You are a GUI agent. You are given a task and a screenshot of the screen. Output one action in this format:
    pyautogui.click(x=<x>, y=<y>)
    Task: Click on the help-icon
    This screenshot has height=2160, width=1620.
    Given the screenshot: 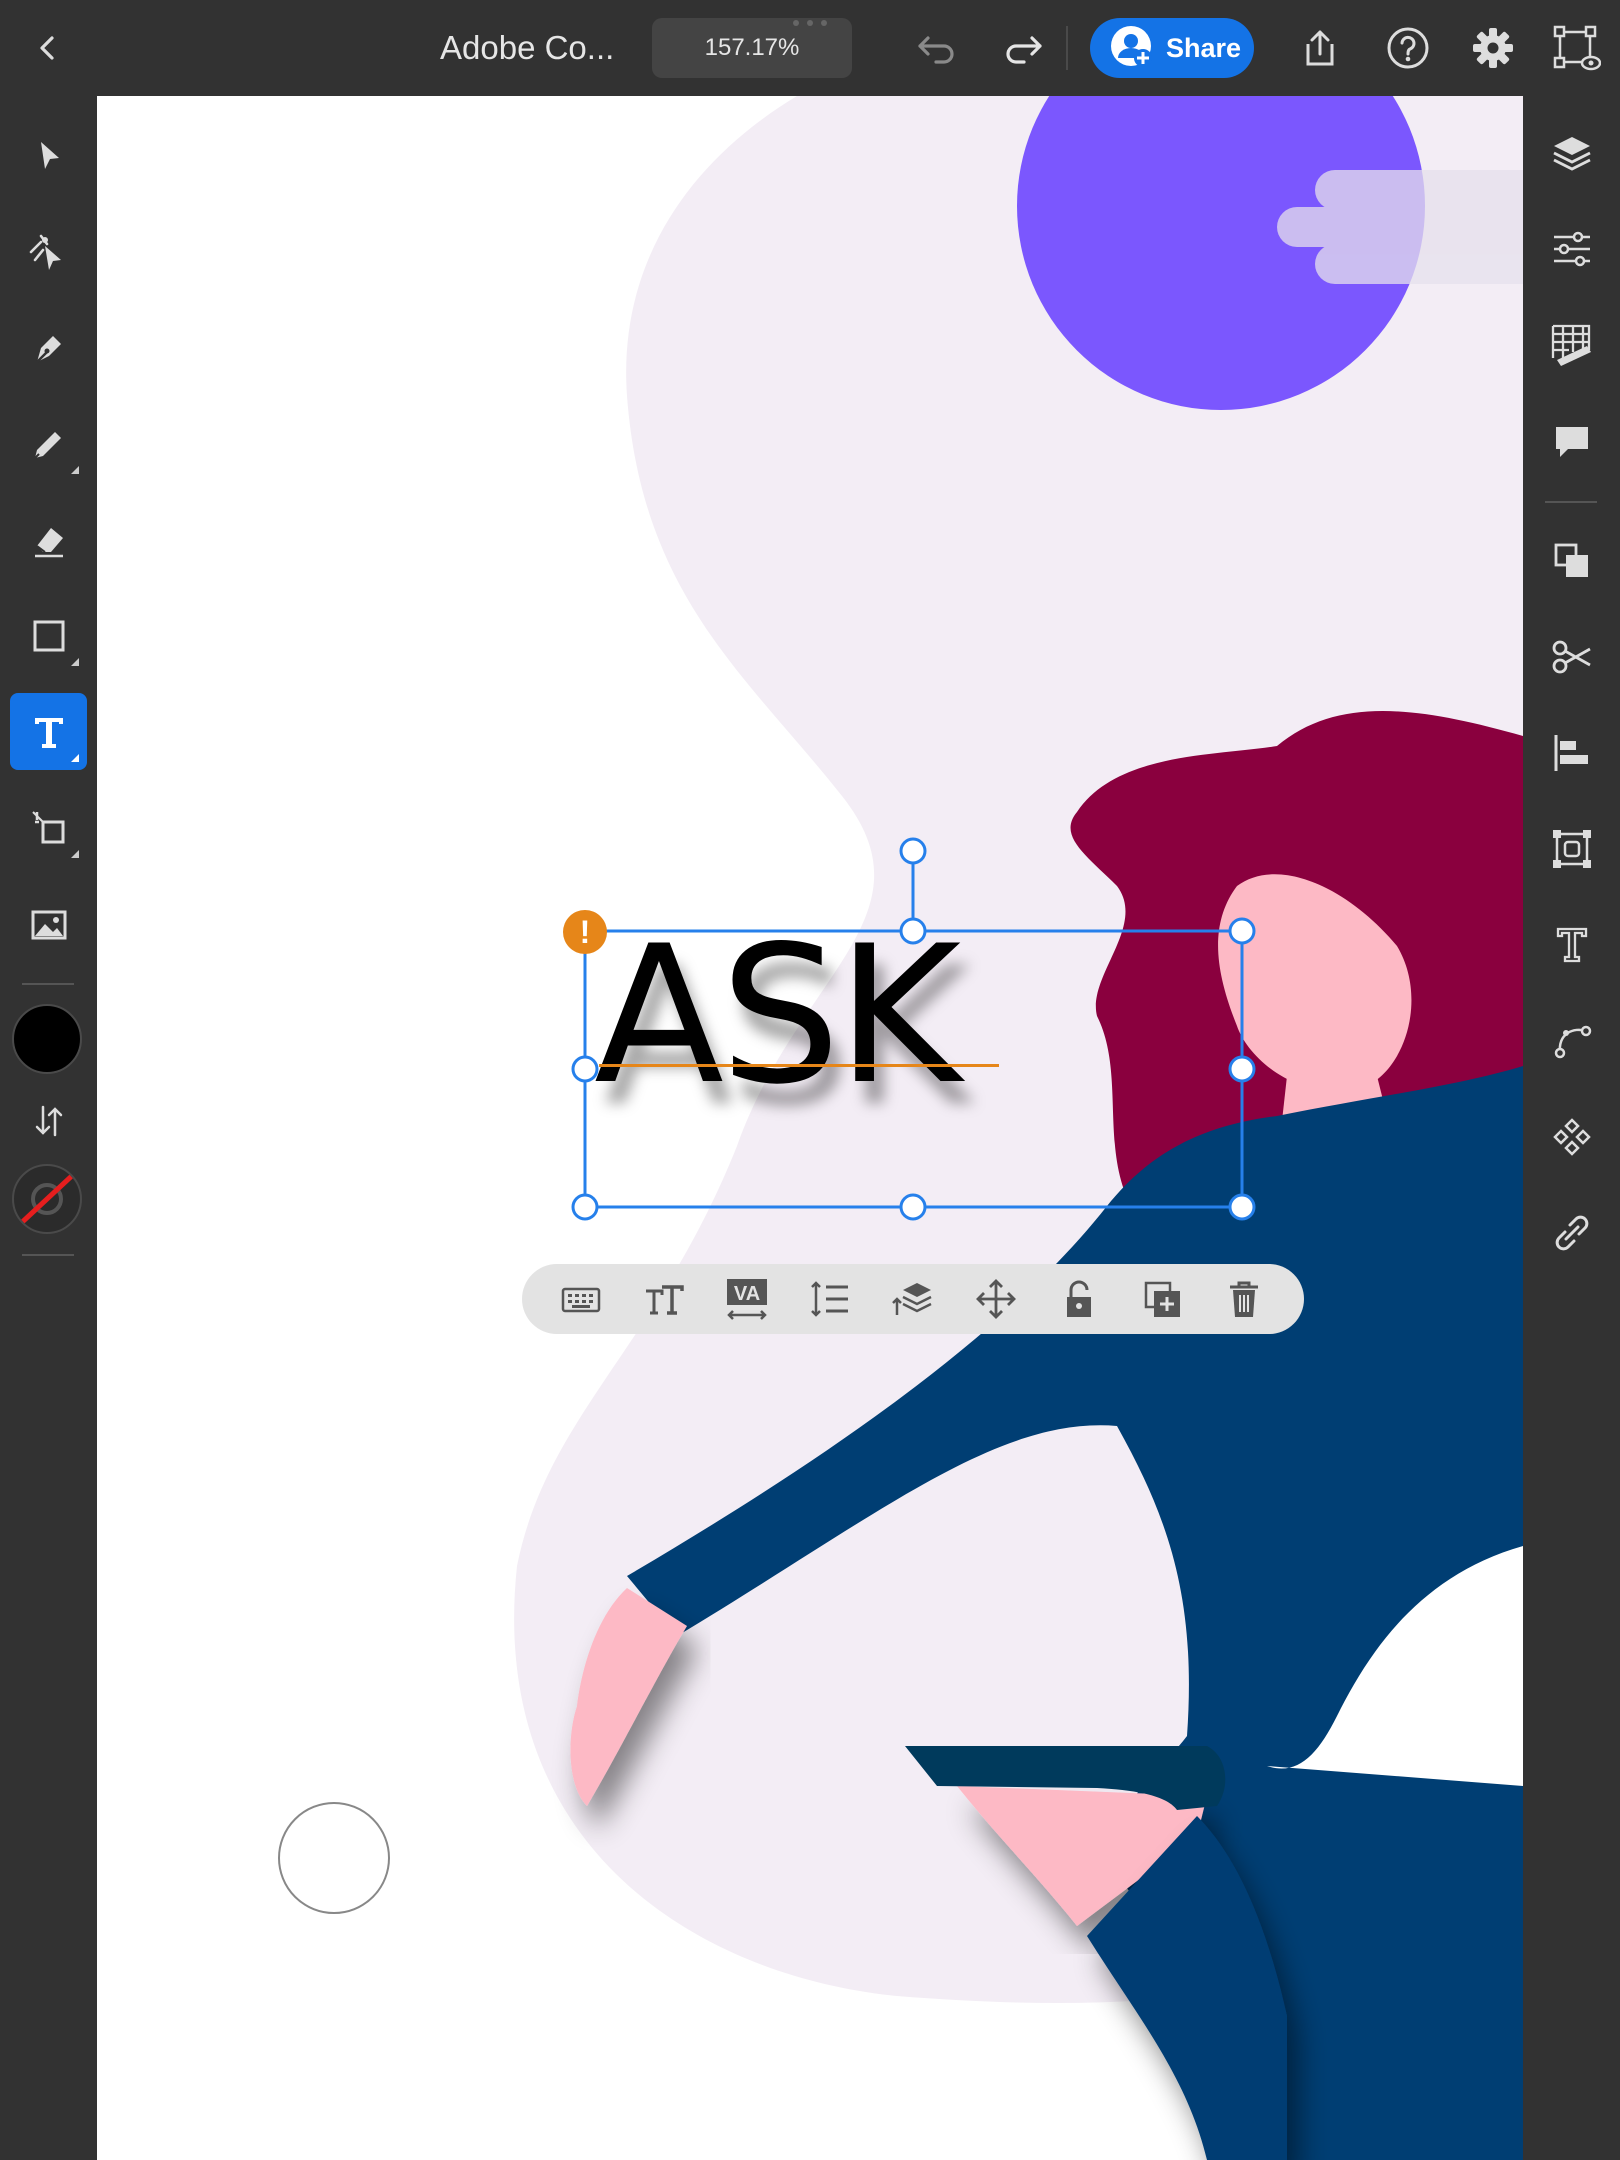 What is the action you would take?
    pyautogui.click(x=1408, y=48)
    